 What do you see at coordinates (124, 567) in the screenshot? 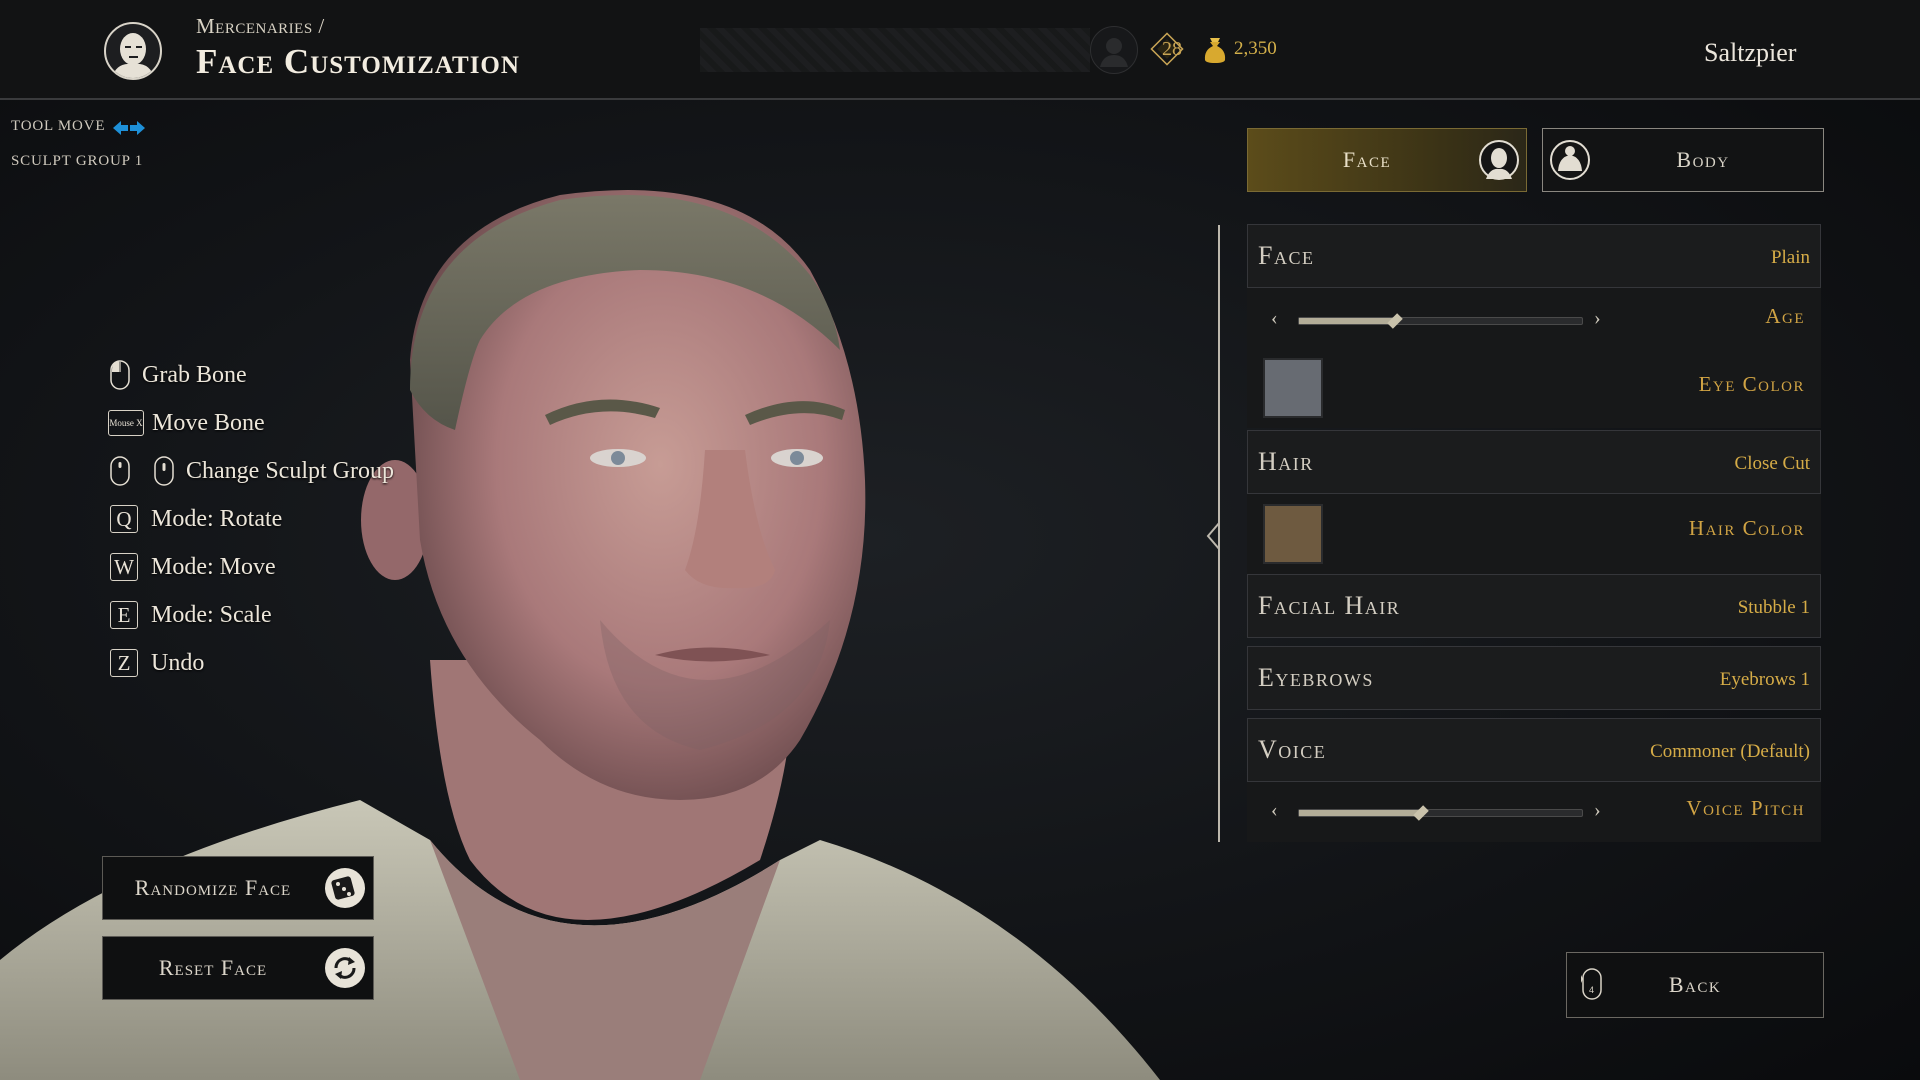
I see `w-key: W` at bounding box center [124, 567].